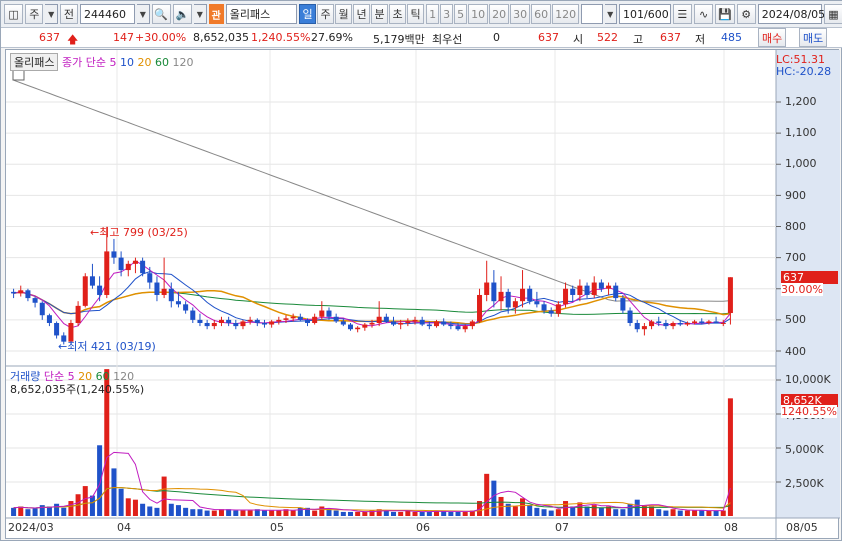 Image resolution: width=842 pixels, height=541 pixels. Describe the element at coordinates (111, 346) in the screenshot. I see `low-annotation-text: 최저 421 (03/19)` at that location.